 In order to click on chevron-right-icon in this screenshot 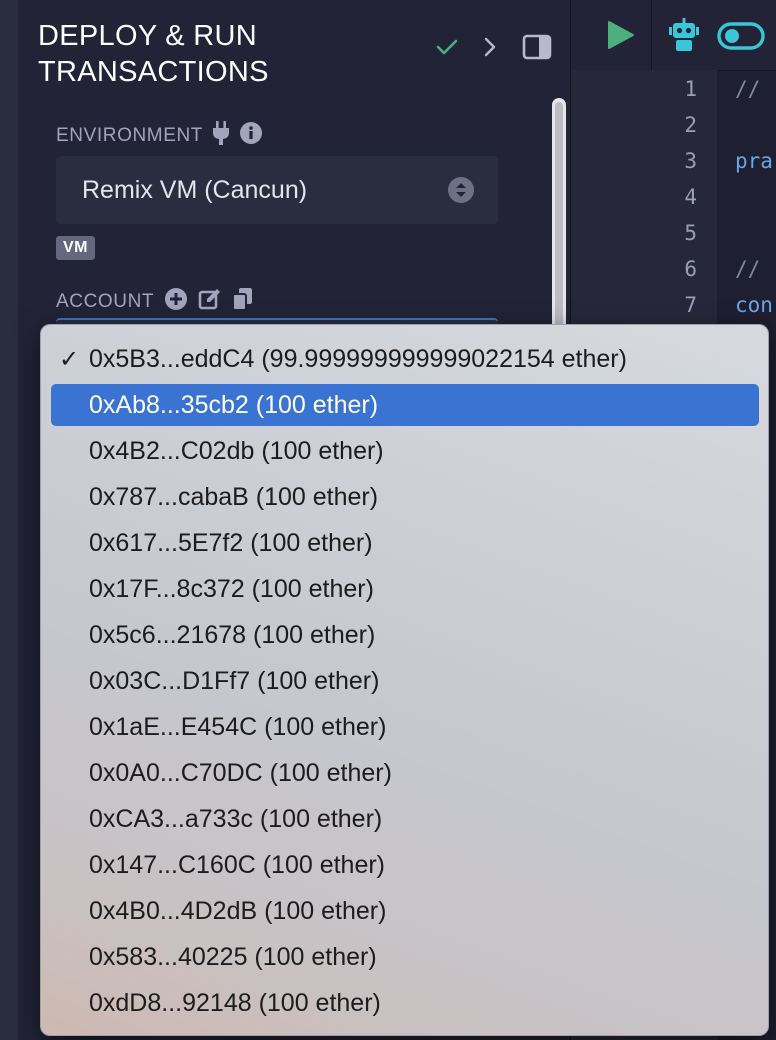, I will do `click(490, 47)`.